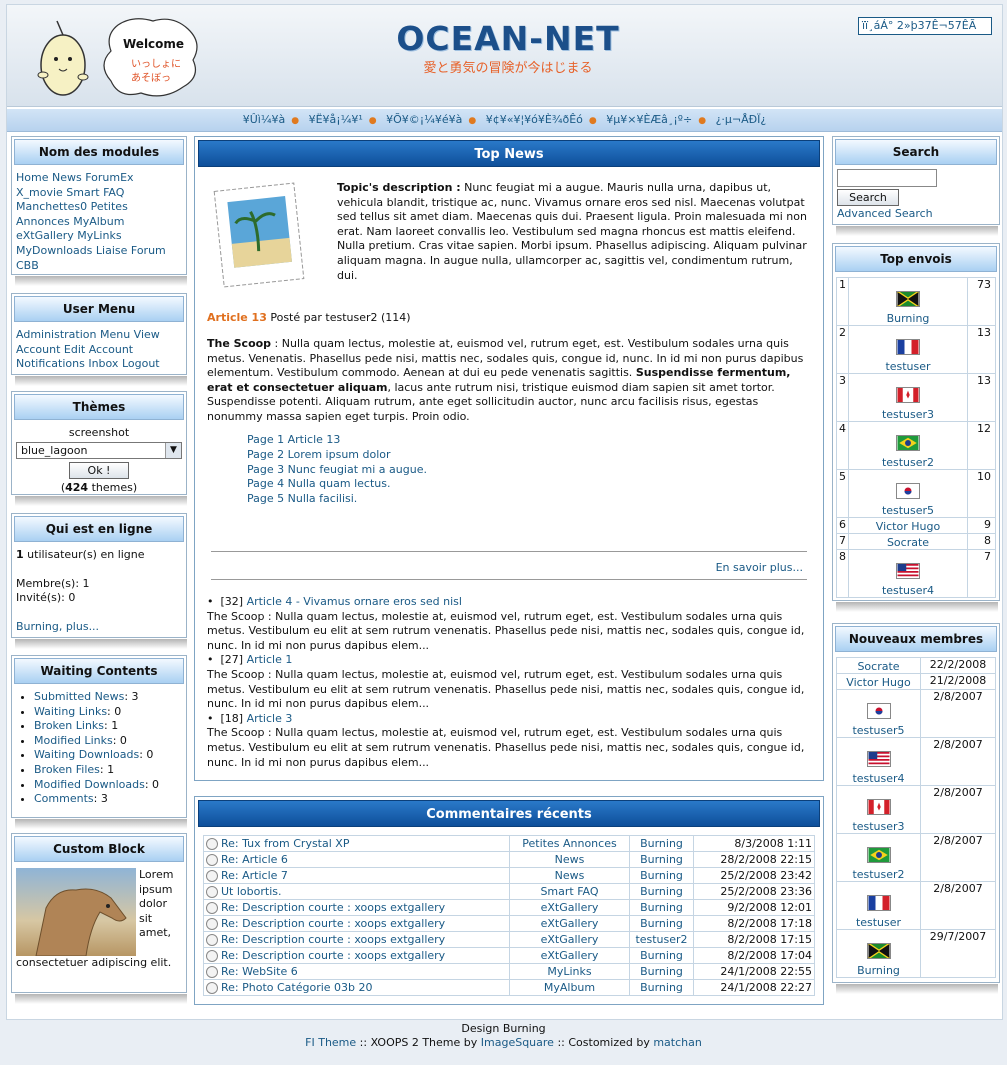 This screenshot has height=1065, width=1007. What do you see at coordinates (878, 682) in the screenshot?
I see `member-user-link: Victor Hugo` at bounding box center [878, 682].